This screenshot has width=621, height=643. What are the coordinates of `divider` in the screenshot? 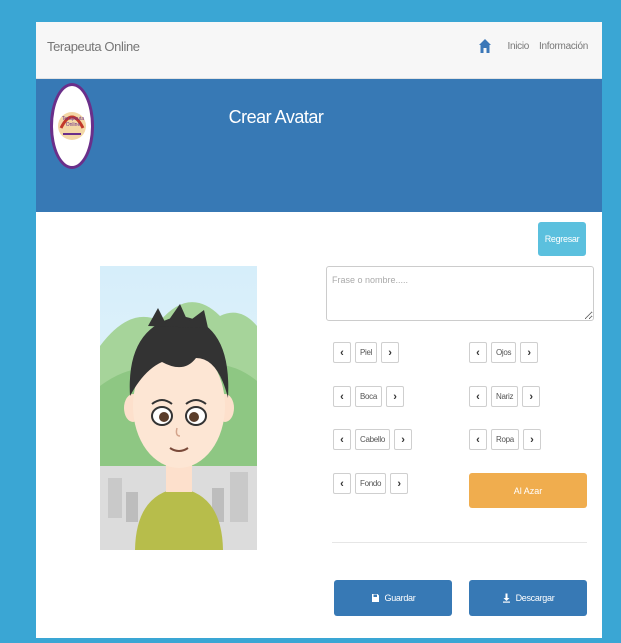 It's located at (459, 542).